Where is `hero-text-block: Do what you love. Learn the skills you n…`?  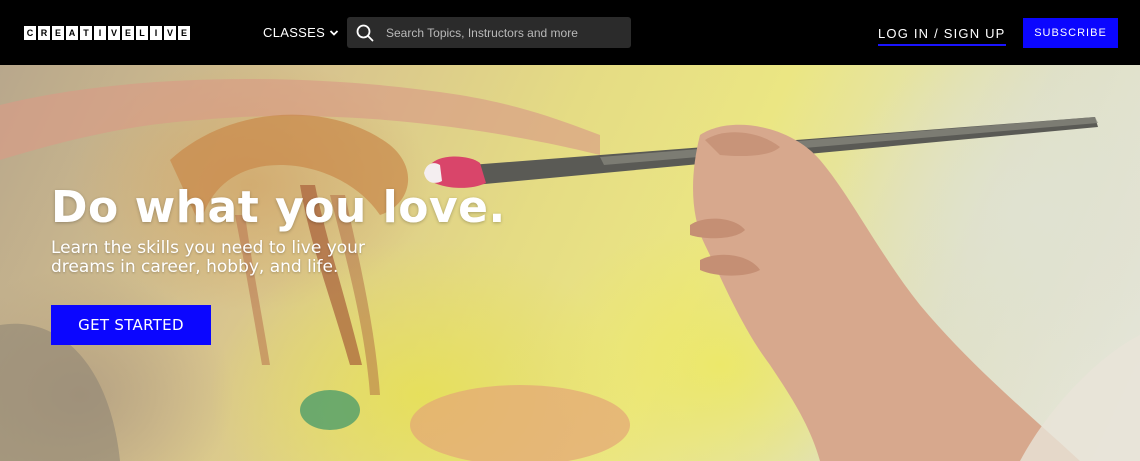 hero-text-block: Do what you love. Learn the skills you n… is located at coordinates (278, 230).